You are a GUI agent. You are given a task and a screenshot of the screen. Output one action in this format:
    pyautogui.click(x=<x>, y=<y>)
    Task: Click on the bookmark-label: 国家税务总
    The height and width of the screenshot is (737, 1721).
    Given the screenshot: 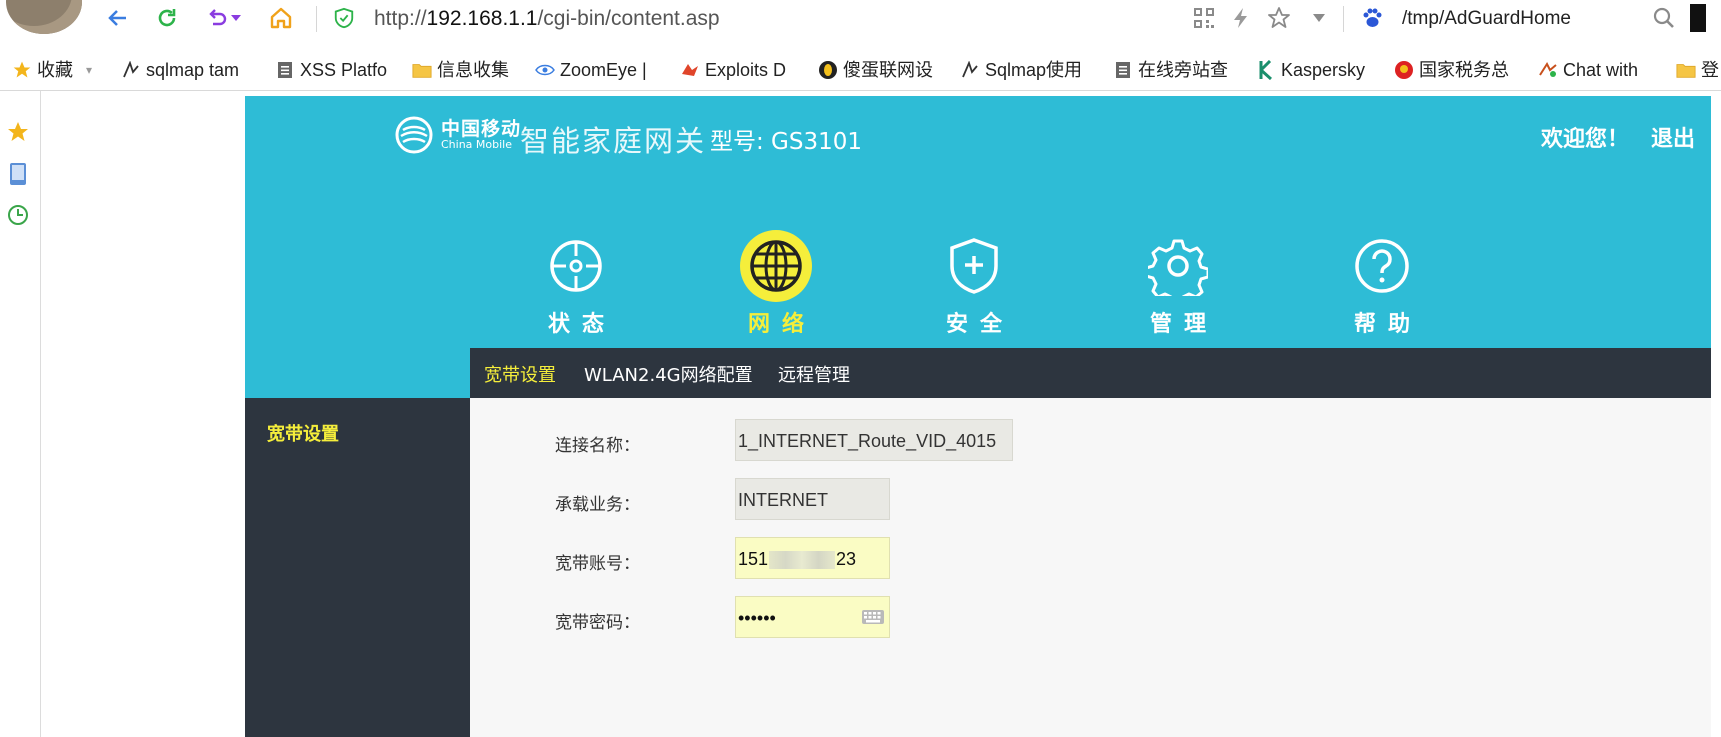 What is the action you would take?
    pyautogui.click(x=1464, y=70)
    